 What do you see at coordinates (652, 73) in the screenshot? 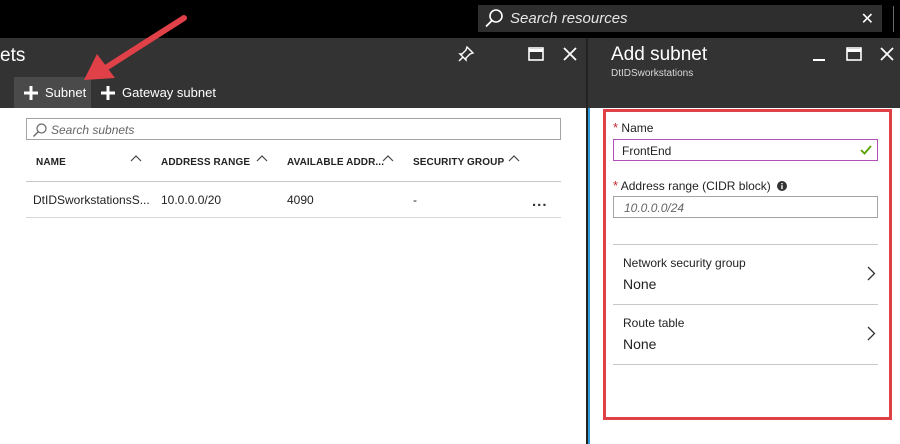
I see `add-subnet-subtitle: DtIDSworkstations` at bounding box center [652, 73].